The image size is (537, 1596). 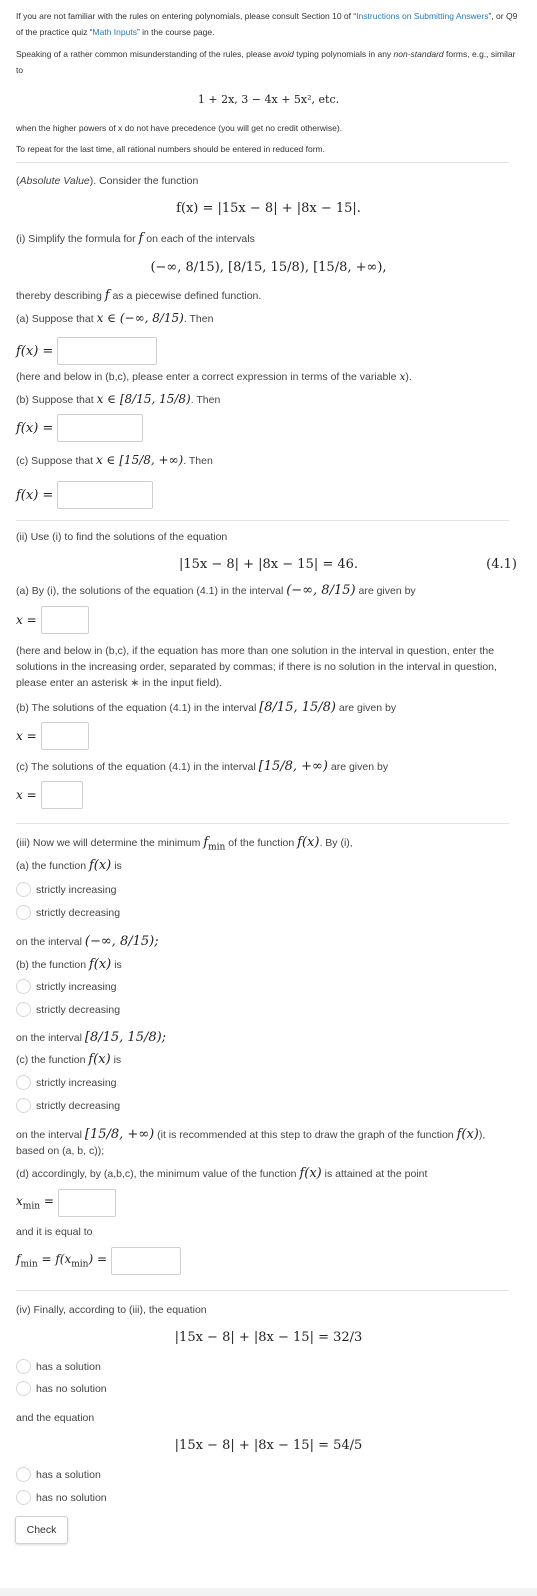 I want to click on part1-c-answer-row: f(x) =, so click(x=85, y=495).